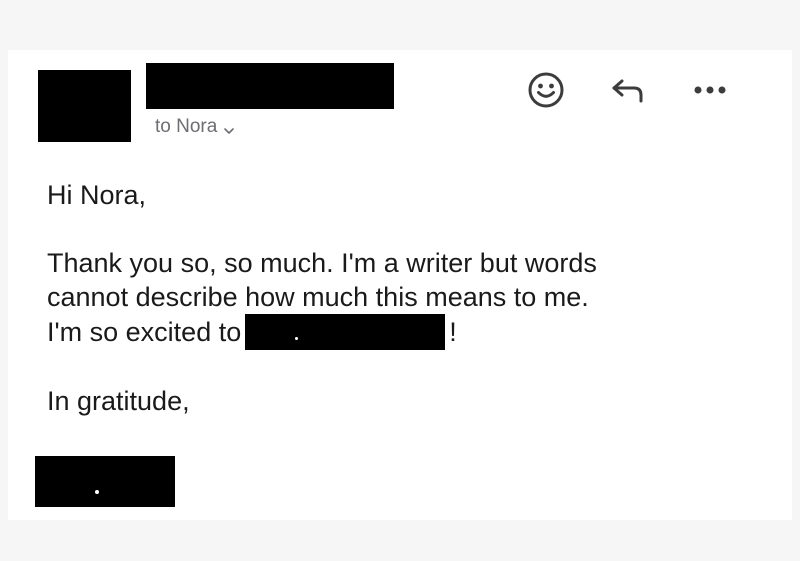 The width and height of the screenshot is (800, 561). I want to click on sender-name-redacted, so click(270, 86).